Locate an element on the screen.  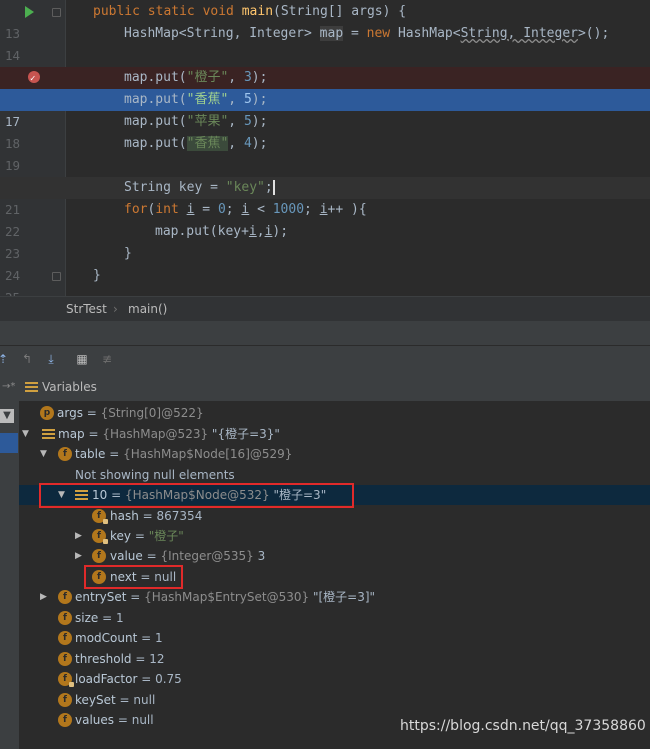
code-line-16: 16 map.put("橙子", 3); is located at coordinates (325, 87).